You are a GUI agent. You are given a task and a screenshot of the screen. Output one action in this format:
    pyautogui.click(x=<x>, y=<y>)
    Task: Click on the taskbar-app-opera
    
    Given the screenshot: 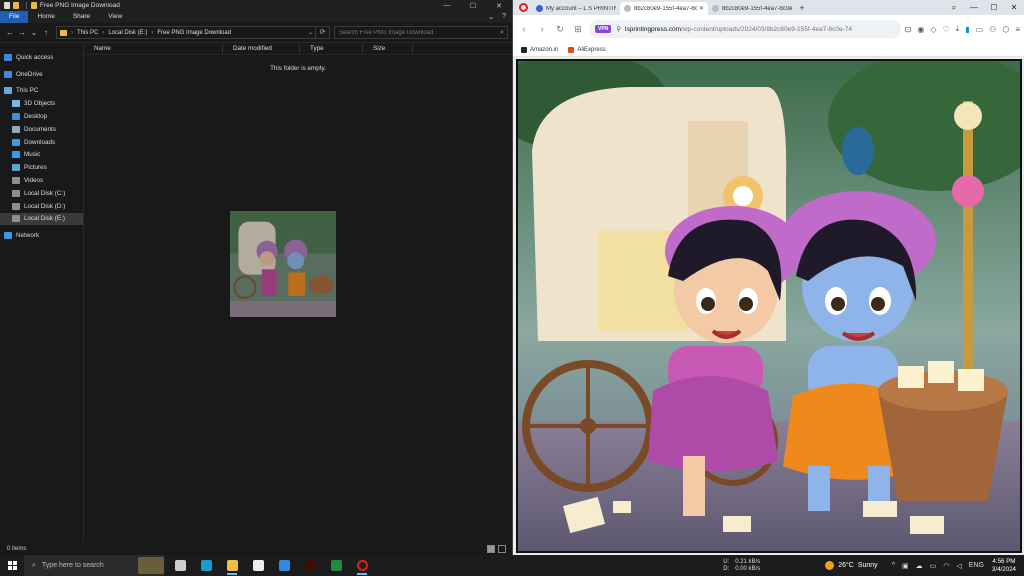 What is the action you would take?
    pyautogui.click(x=362, y=565)
    